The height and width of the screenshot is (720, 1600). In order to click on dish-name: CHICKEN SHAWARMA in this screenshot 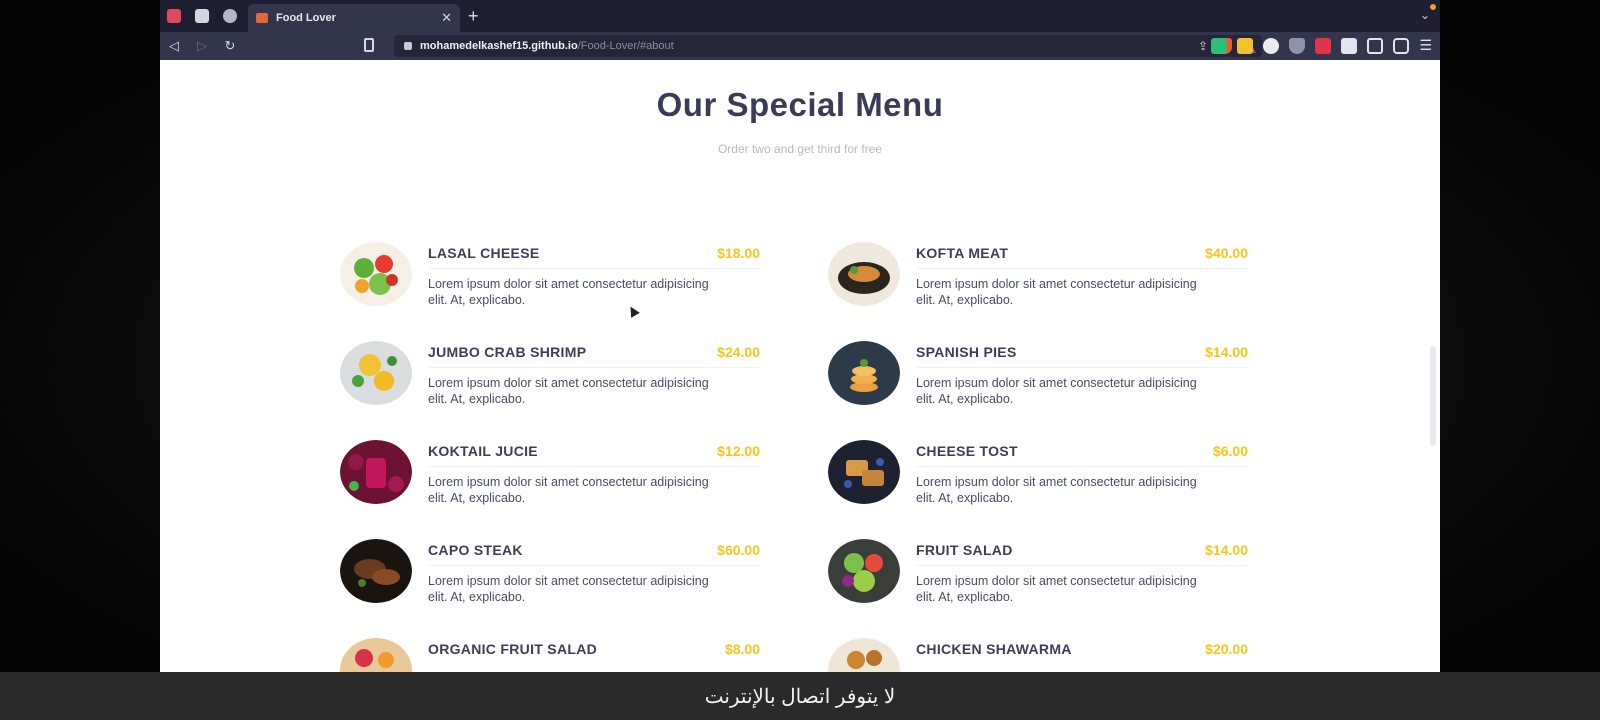, I will do `click(994, 649)`.